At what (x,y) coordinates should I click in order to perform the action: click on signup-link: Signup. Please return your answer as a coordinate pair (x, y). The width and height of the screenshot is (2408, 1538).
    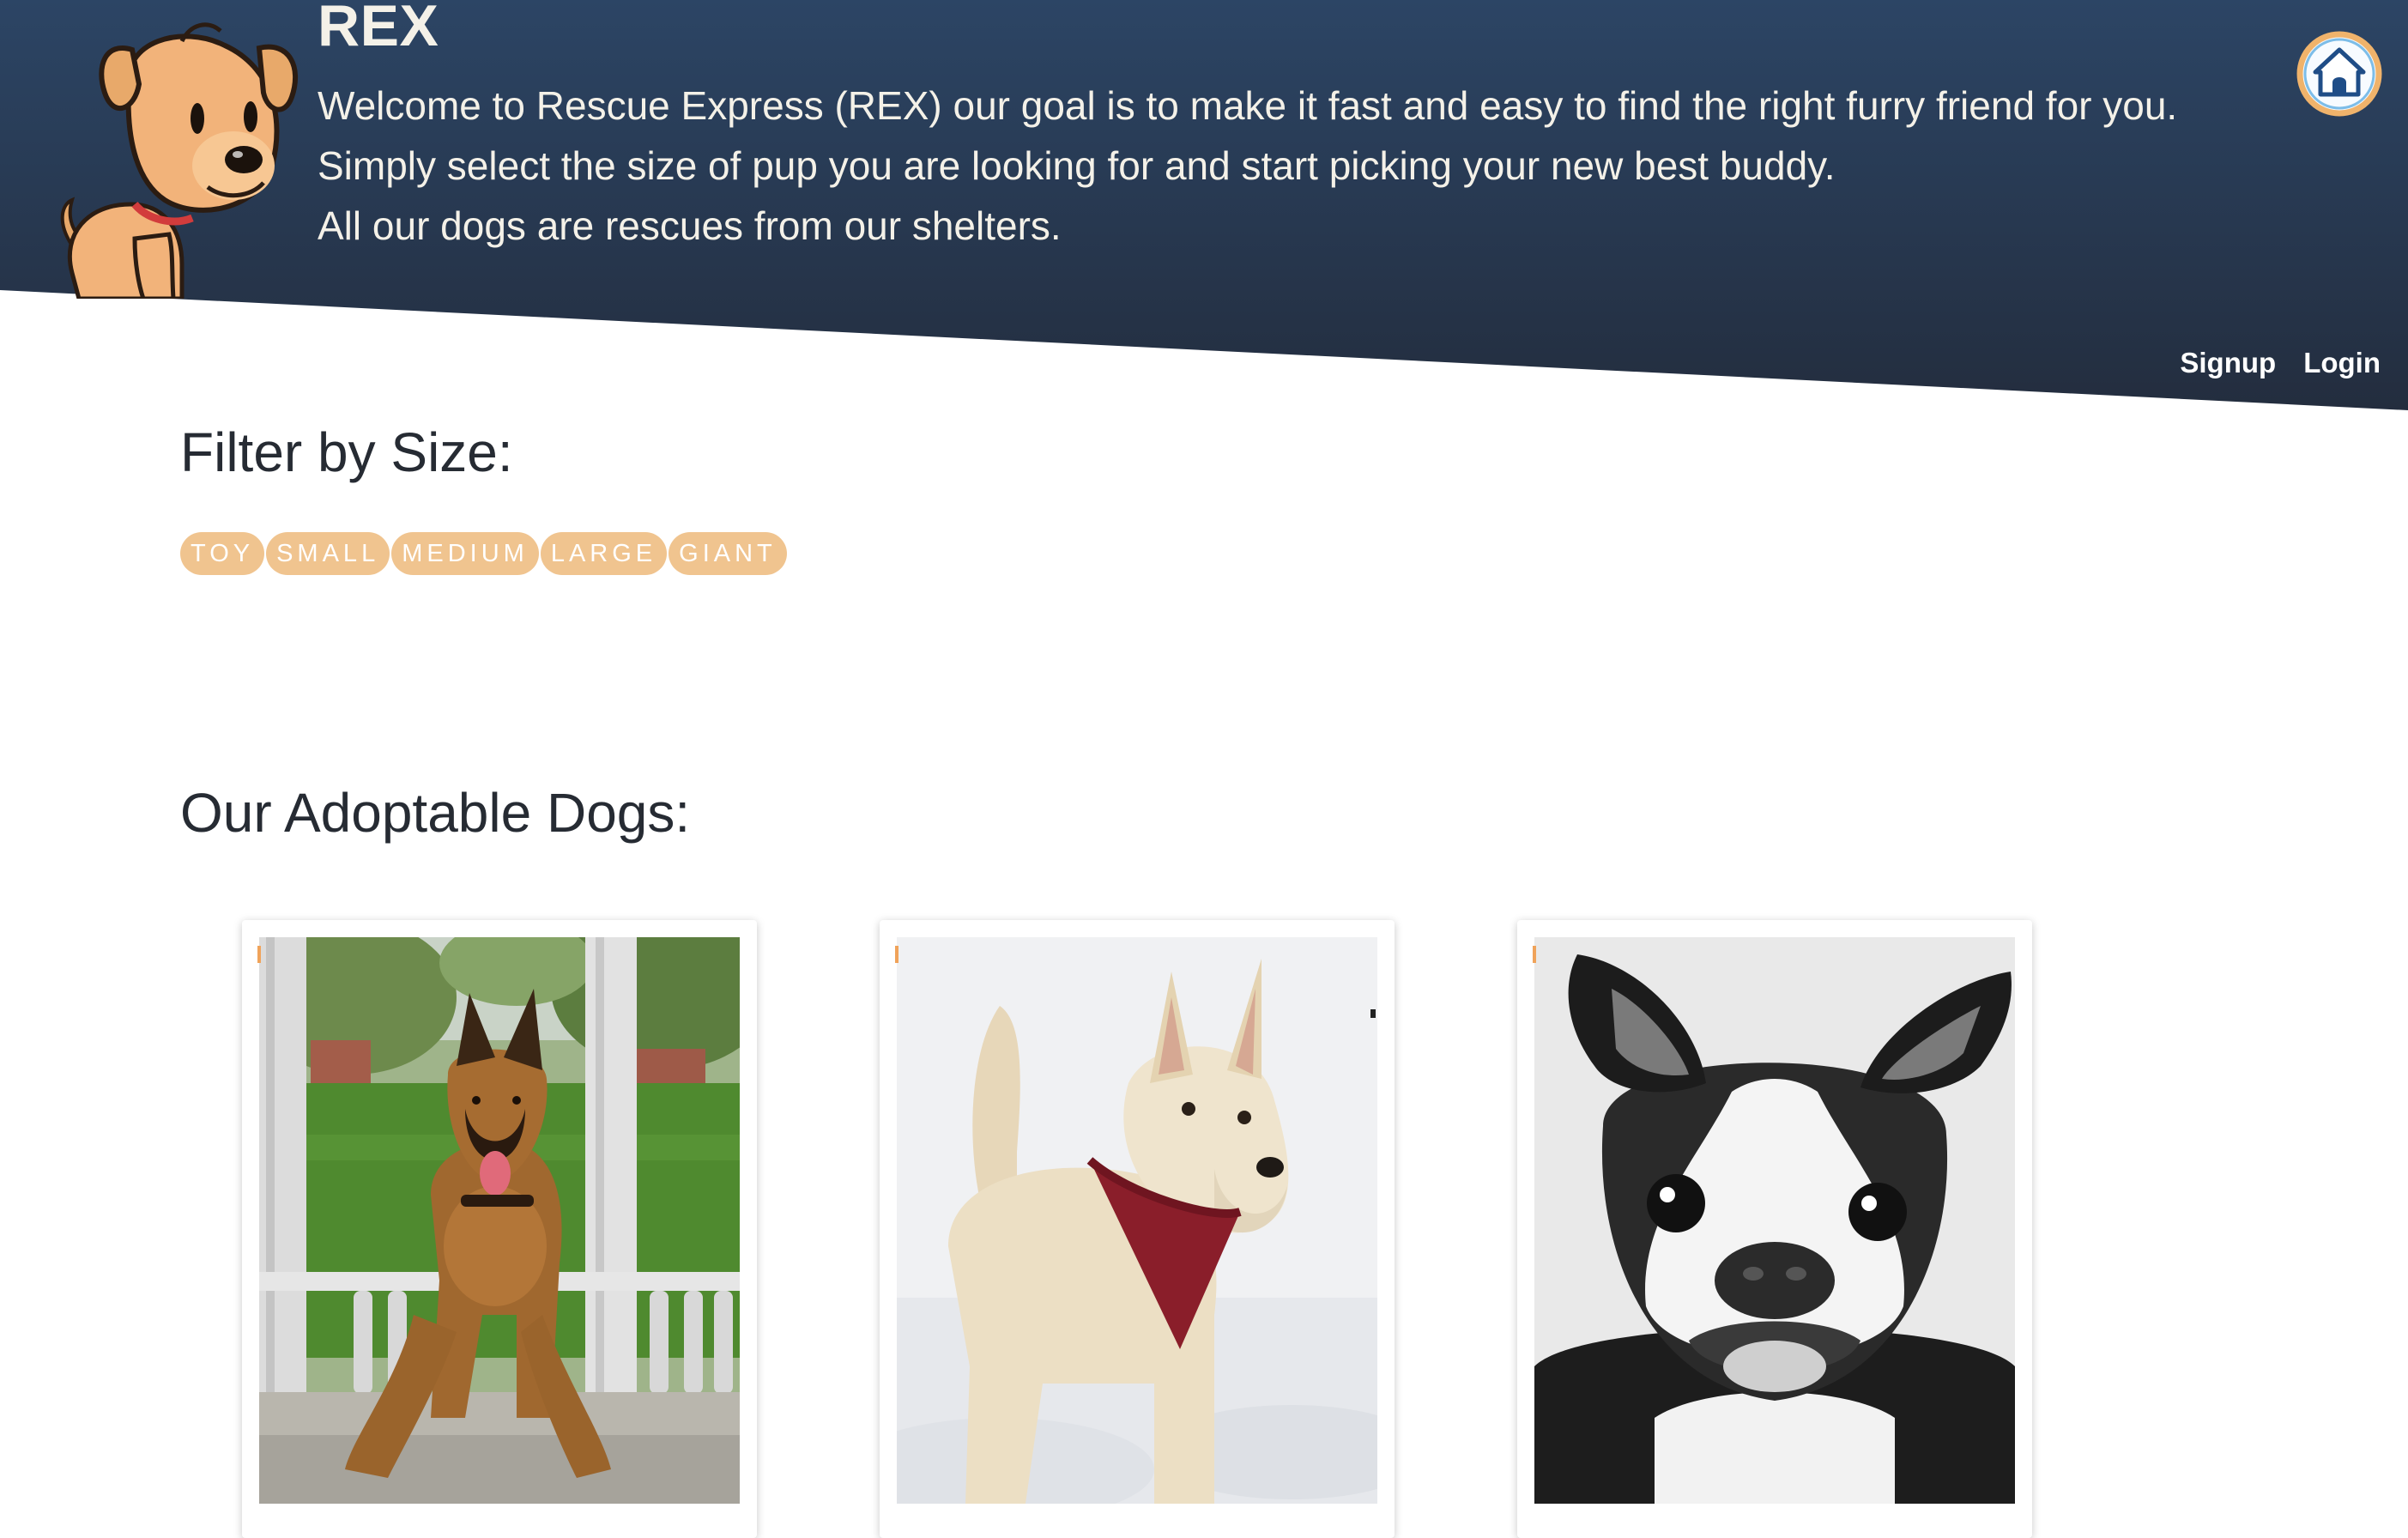
    Looking at the image, I should click on (2228, 363).